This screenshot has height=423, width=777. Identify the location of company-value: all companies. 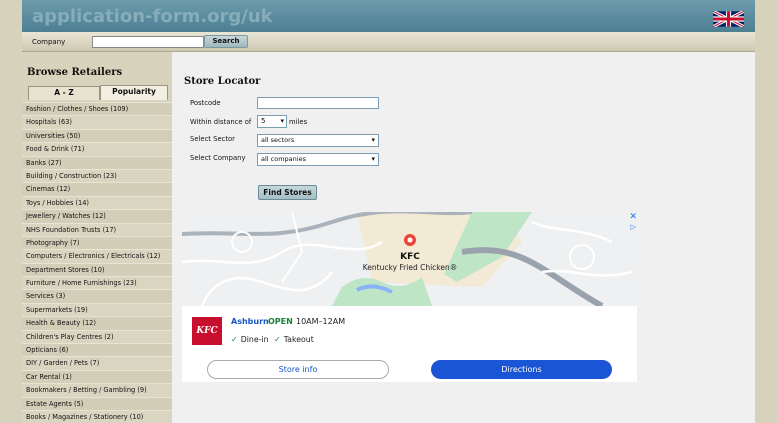
(283, 159).